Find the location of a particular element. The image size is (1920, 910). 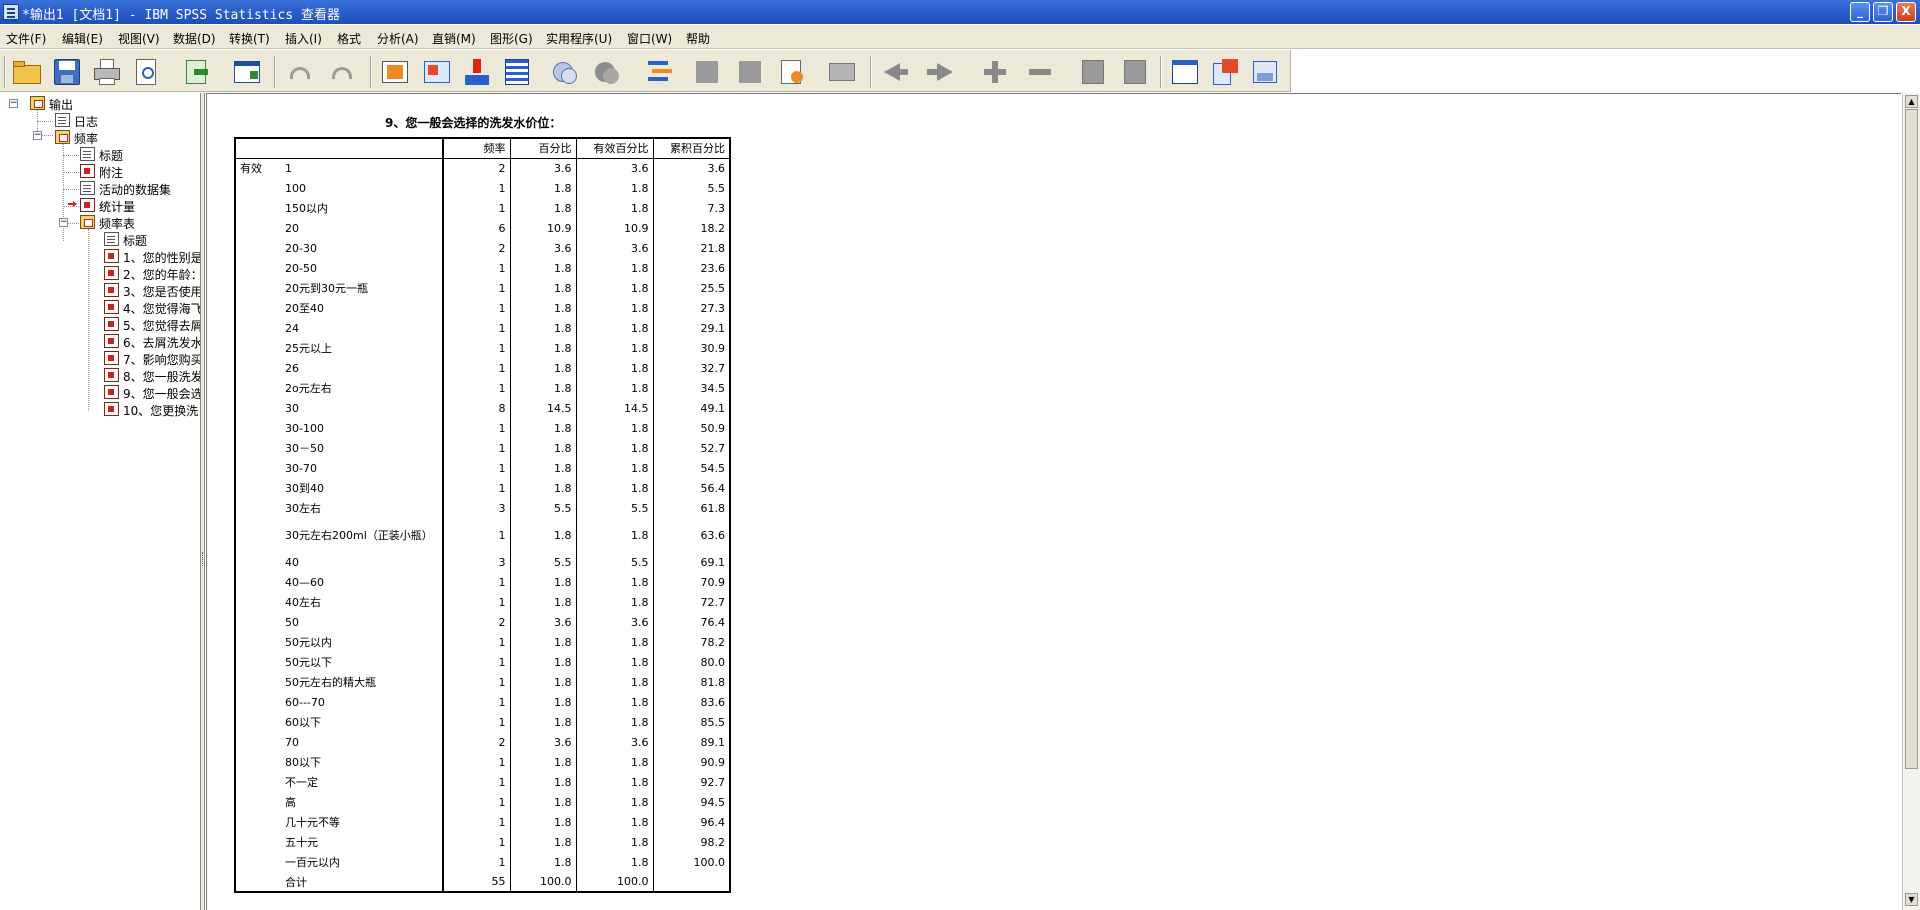

cell-percent: 3.6 is located at coordinates (543, 248).